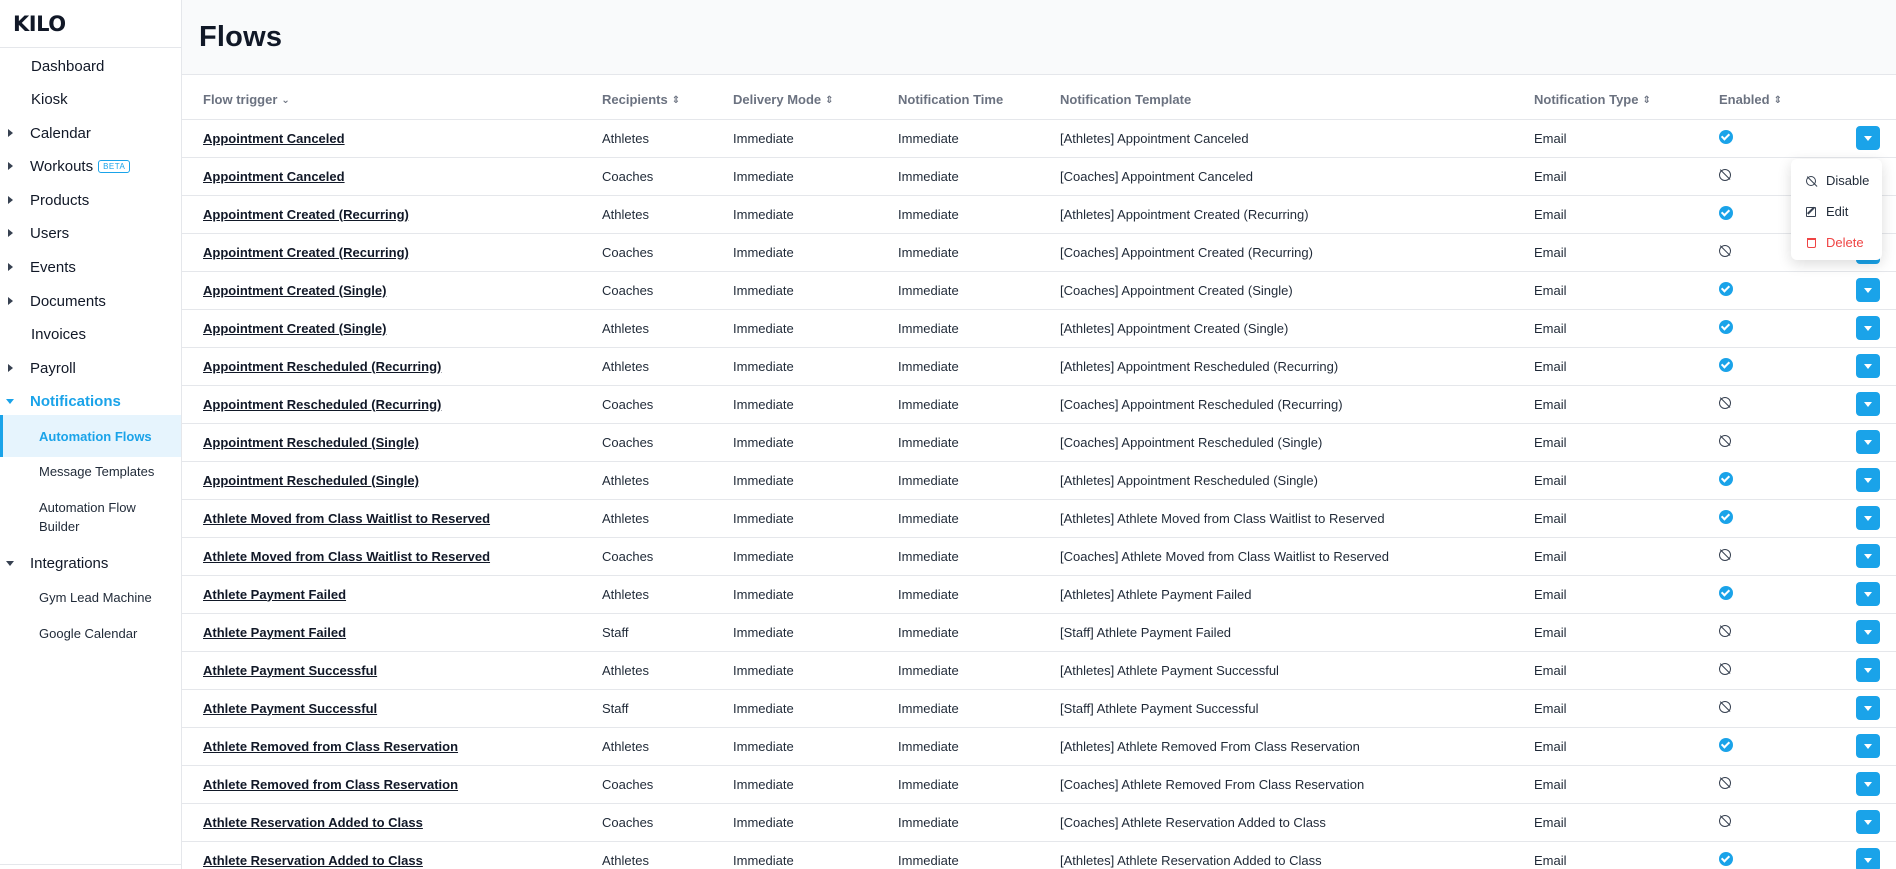 The height and width of the screenshot is (869, 1896). I want to click on caret-down-icon, so click(15, 401).